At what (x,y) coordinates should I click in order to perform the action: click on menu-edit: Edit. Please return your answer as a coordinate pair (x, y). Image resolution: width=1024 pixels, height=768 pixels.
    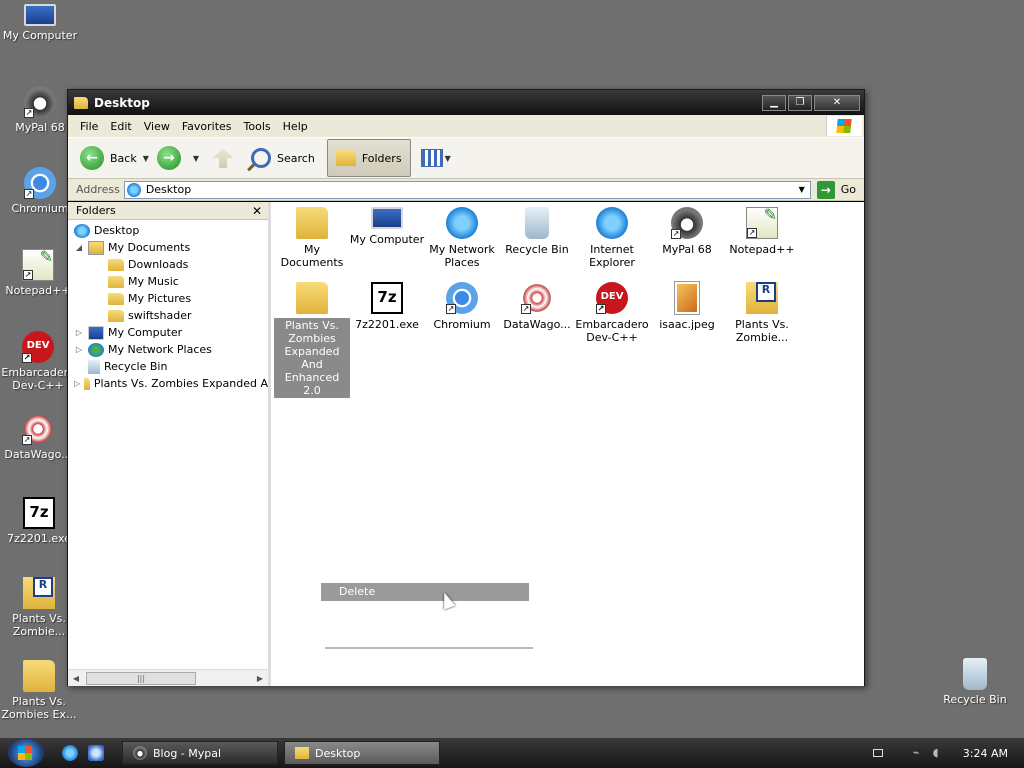
    Looking at the image, I should click on (120, 126).